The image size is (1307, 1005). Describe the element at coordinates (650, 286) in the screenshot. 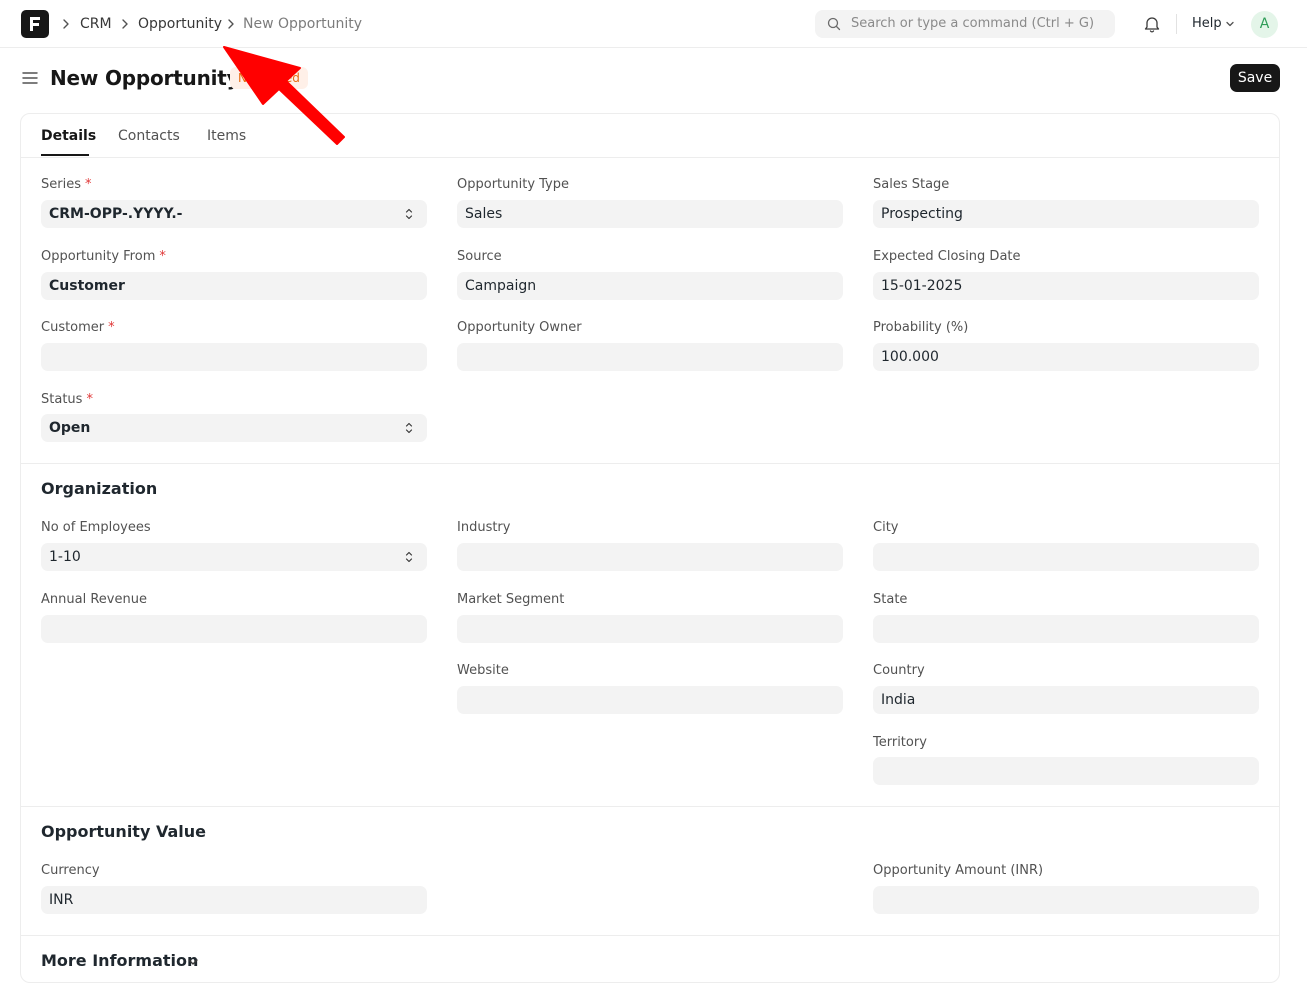

I see `source-field: Campaign` at that location.